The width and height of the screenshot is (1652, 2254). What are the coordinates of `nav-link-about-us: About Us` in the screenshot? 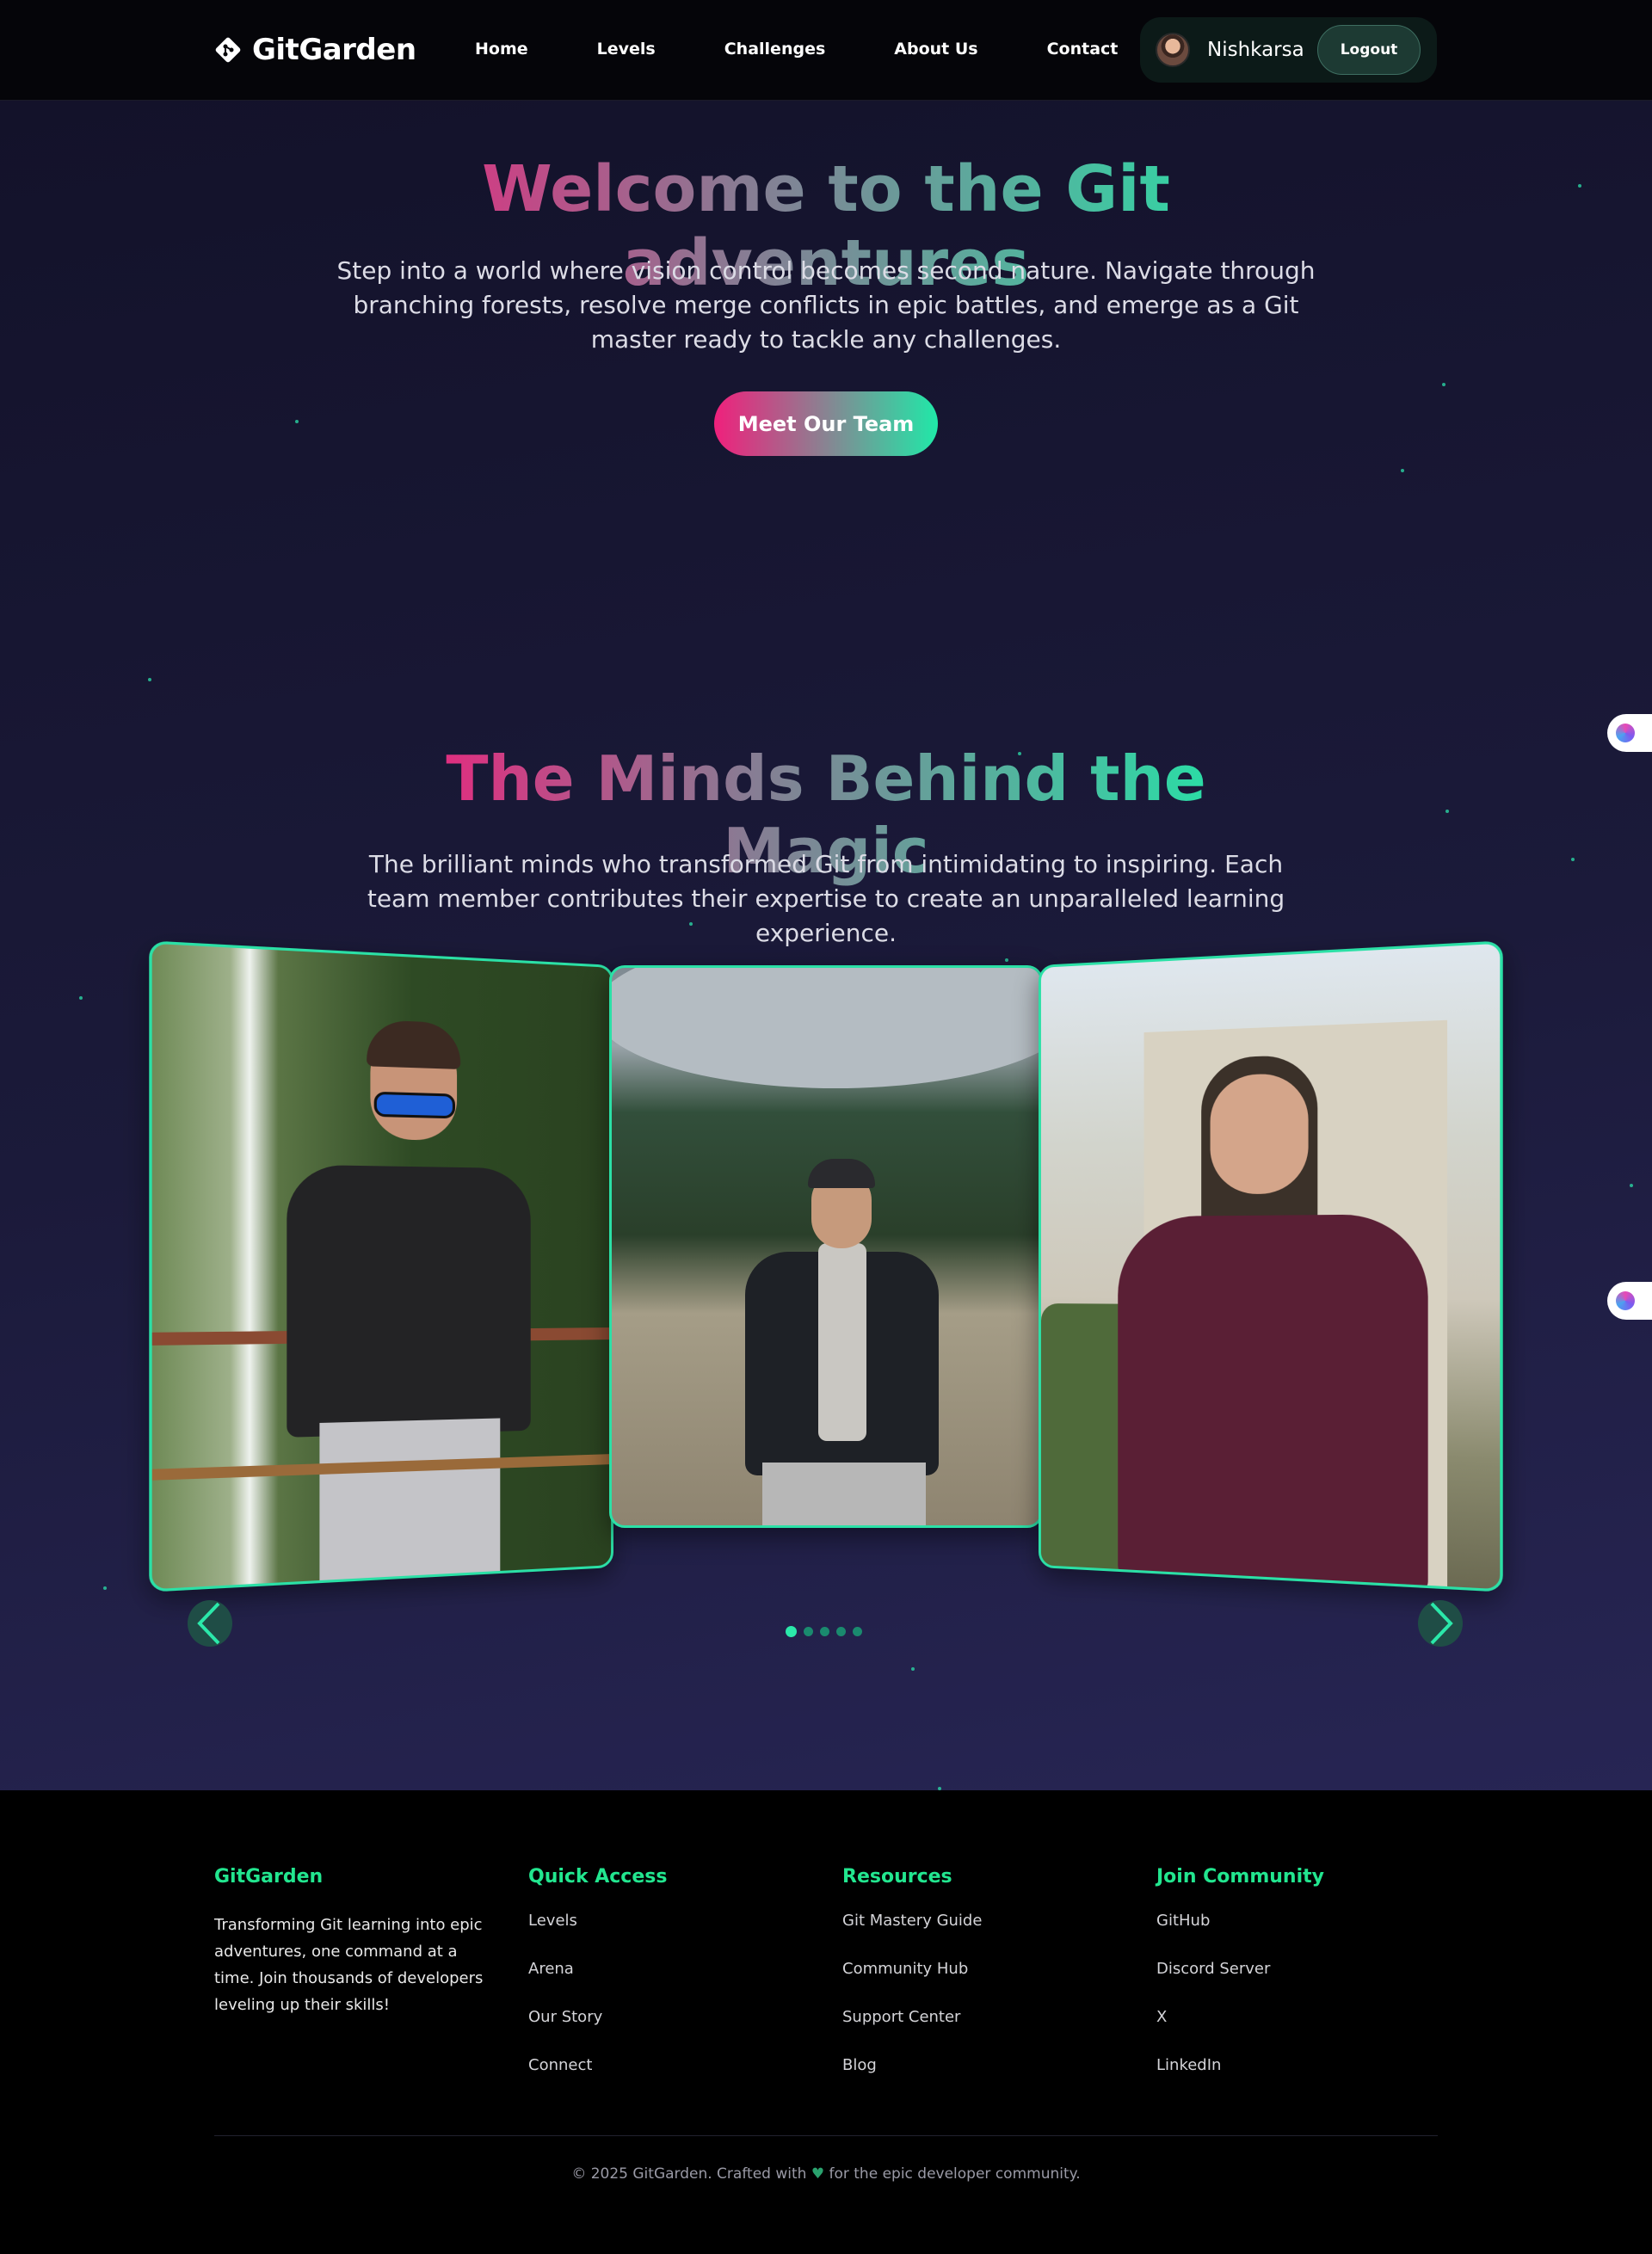 It's located at (935, 49).